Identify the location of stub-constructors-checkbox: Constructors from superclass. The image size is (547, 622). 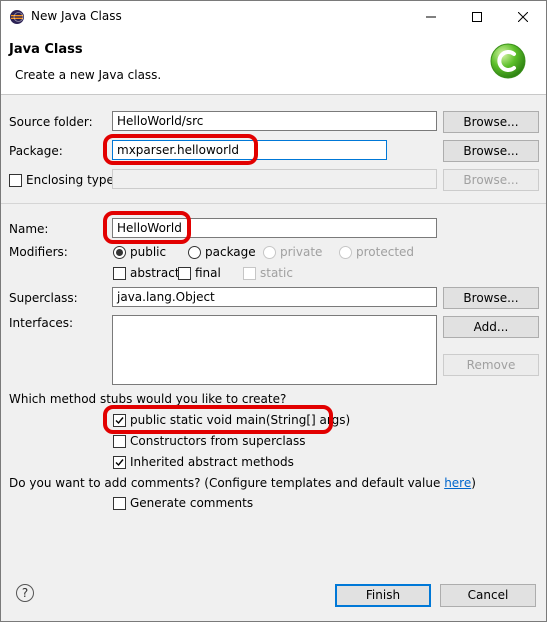
(209, 441).